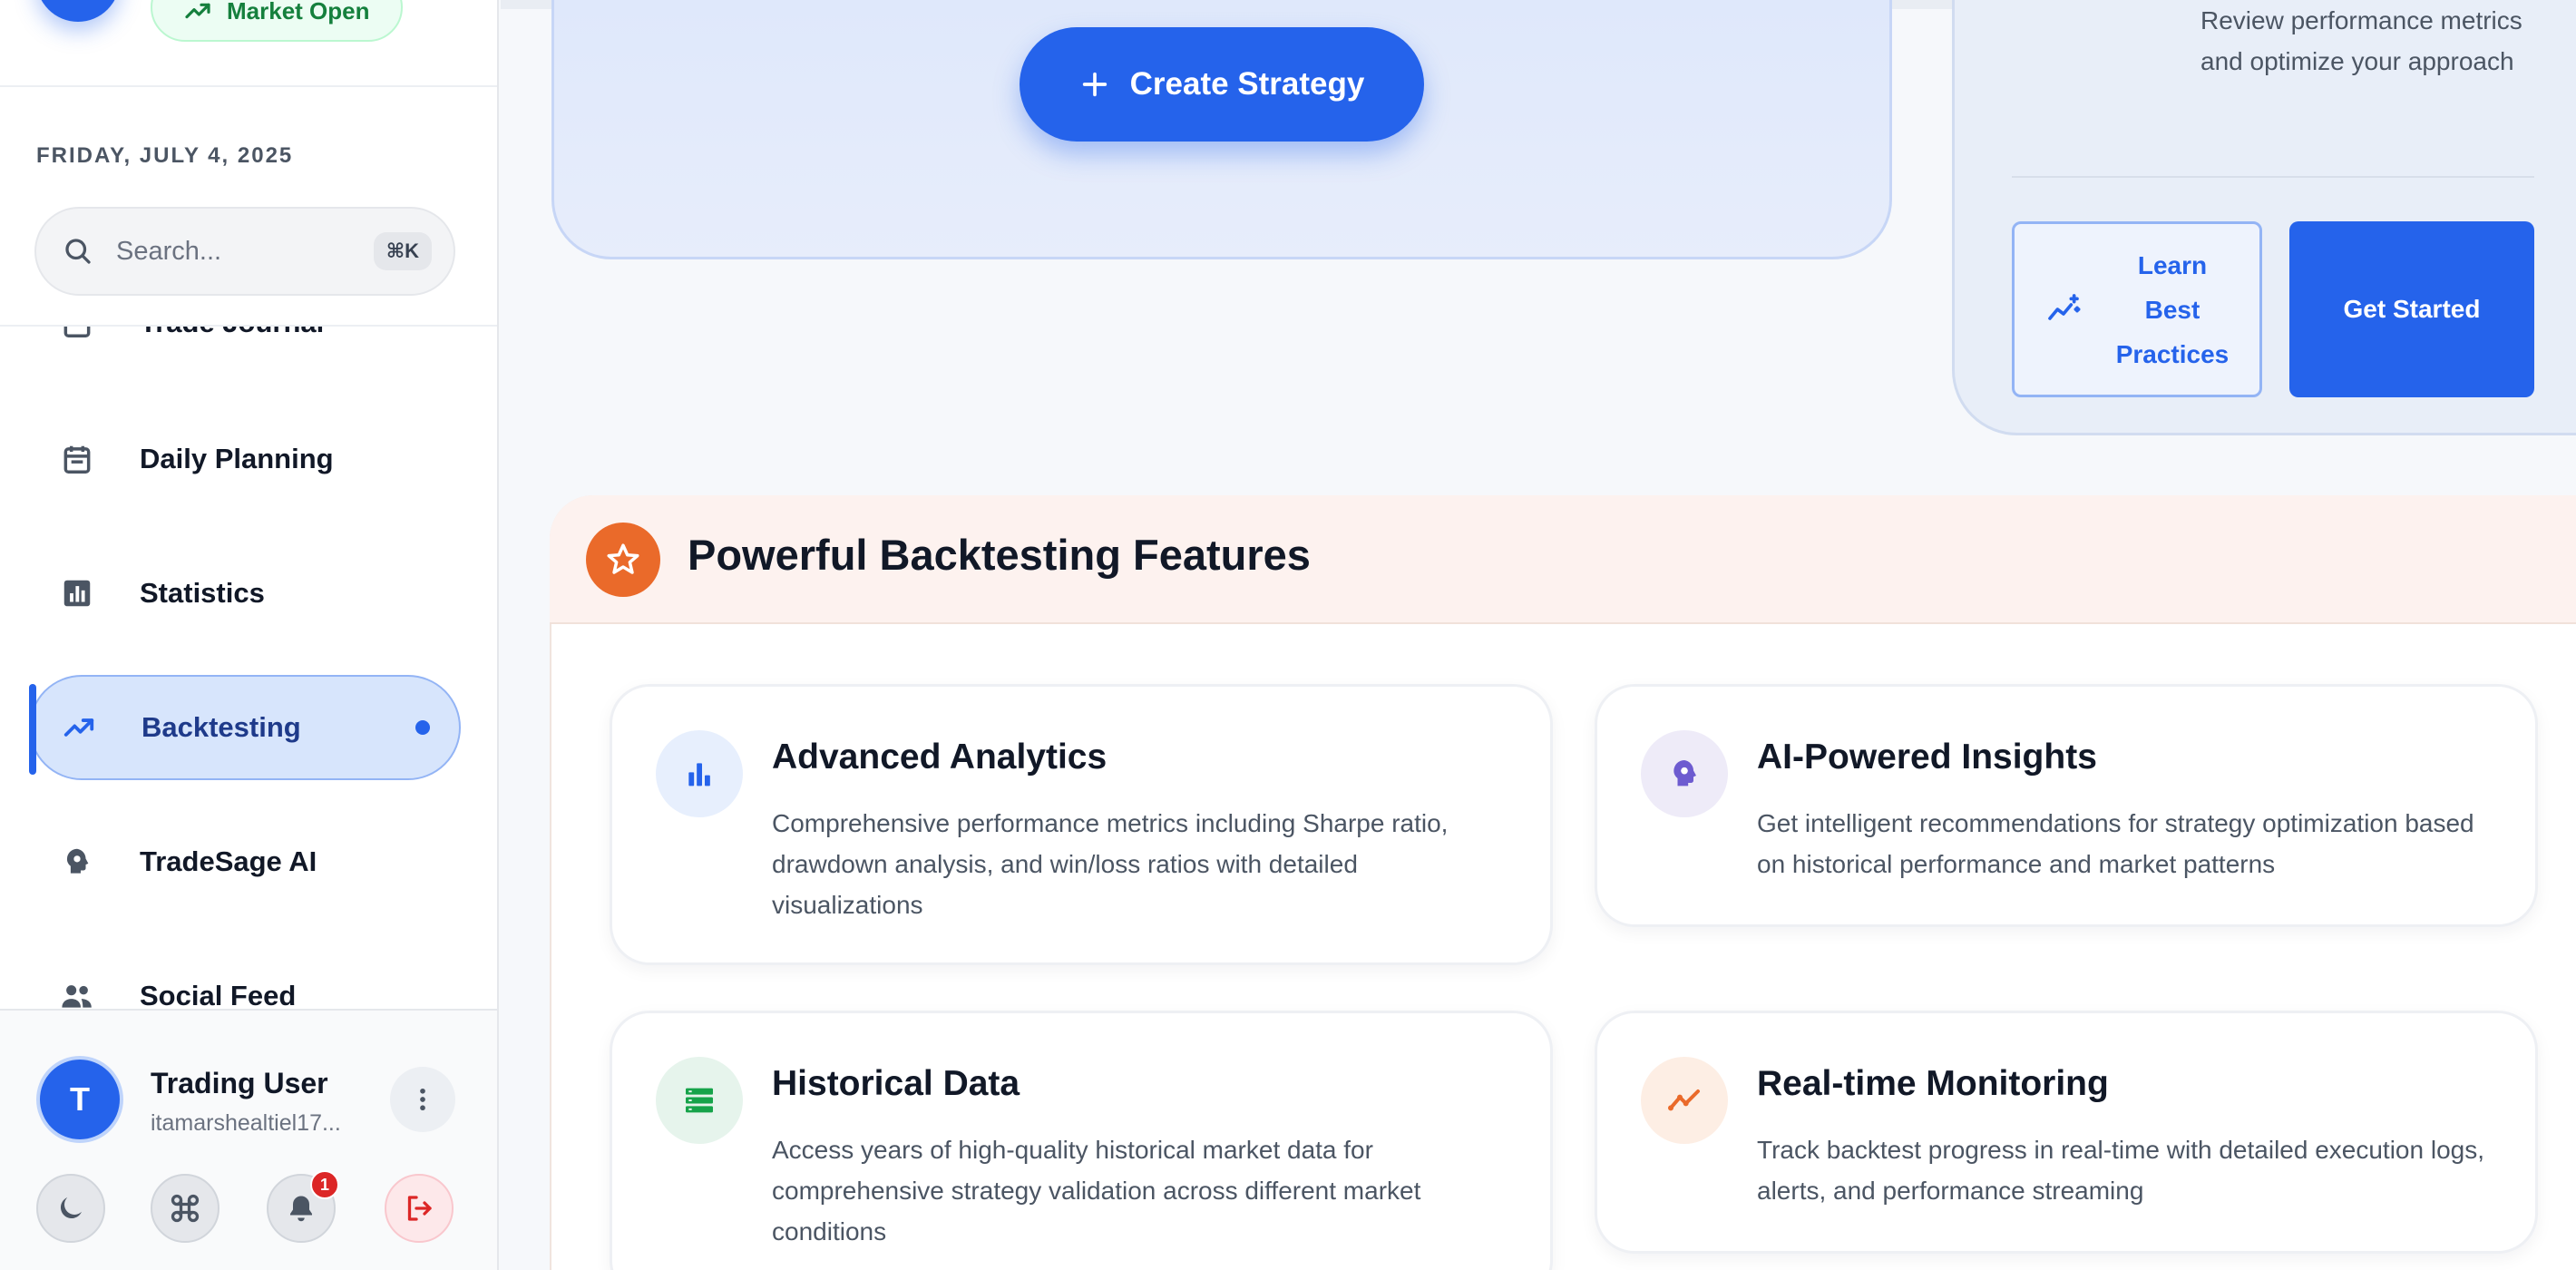 This screenshot has height=1270, width=2576. I want to click on data-stack-icon, so click(699, 1100).